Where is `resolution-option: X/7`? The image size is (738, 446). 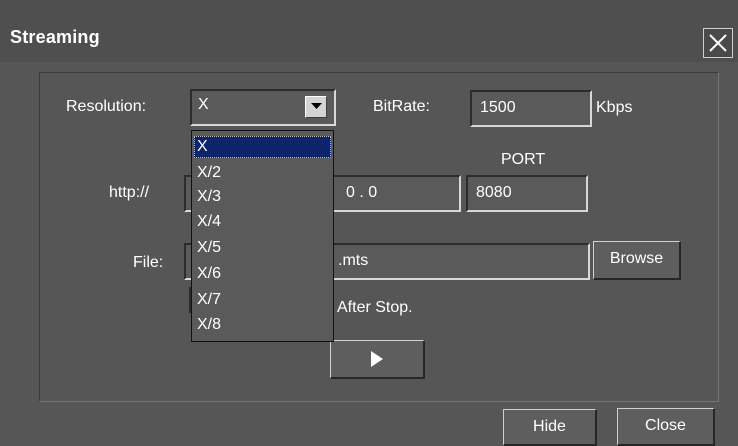 resolution-option: X/7 is located at coordinates (262, 300).